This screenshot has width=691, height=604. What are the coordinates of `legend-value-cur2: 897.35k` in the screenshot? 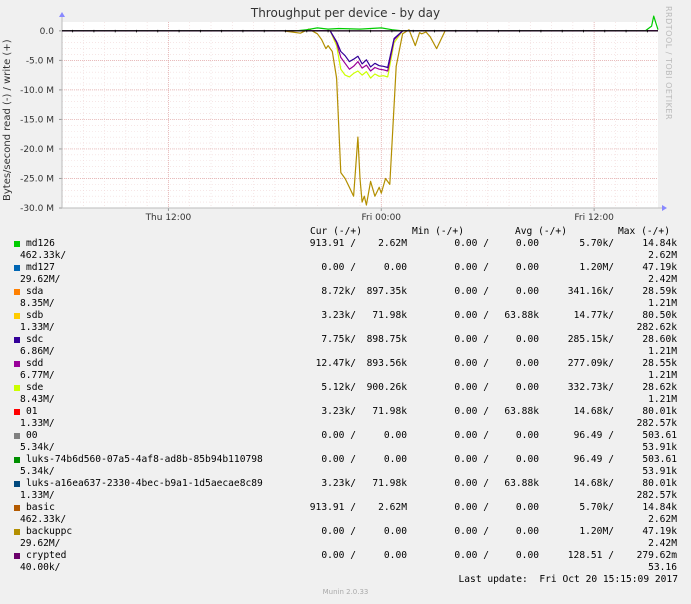 It's located at (386, 291).